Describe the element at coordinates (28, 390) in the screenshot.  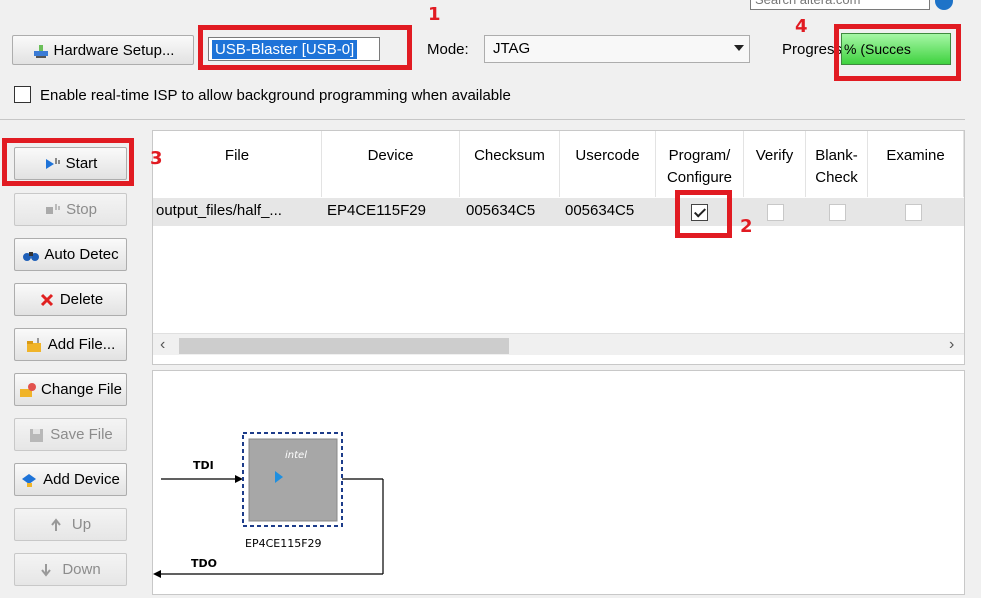
I see `change-file-icon` at that location.